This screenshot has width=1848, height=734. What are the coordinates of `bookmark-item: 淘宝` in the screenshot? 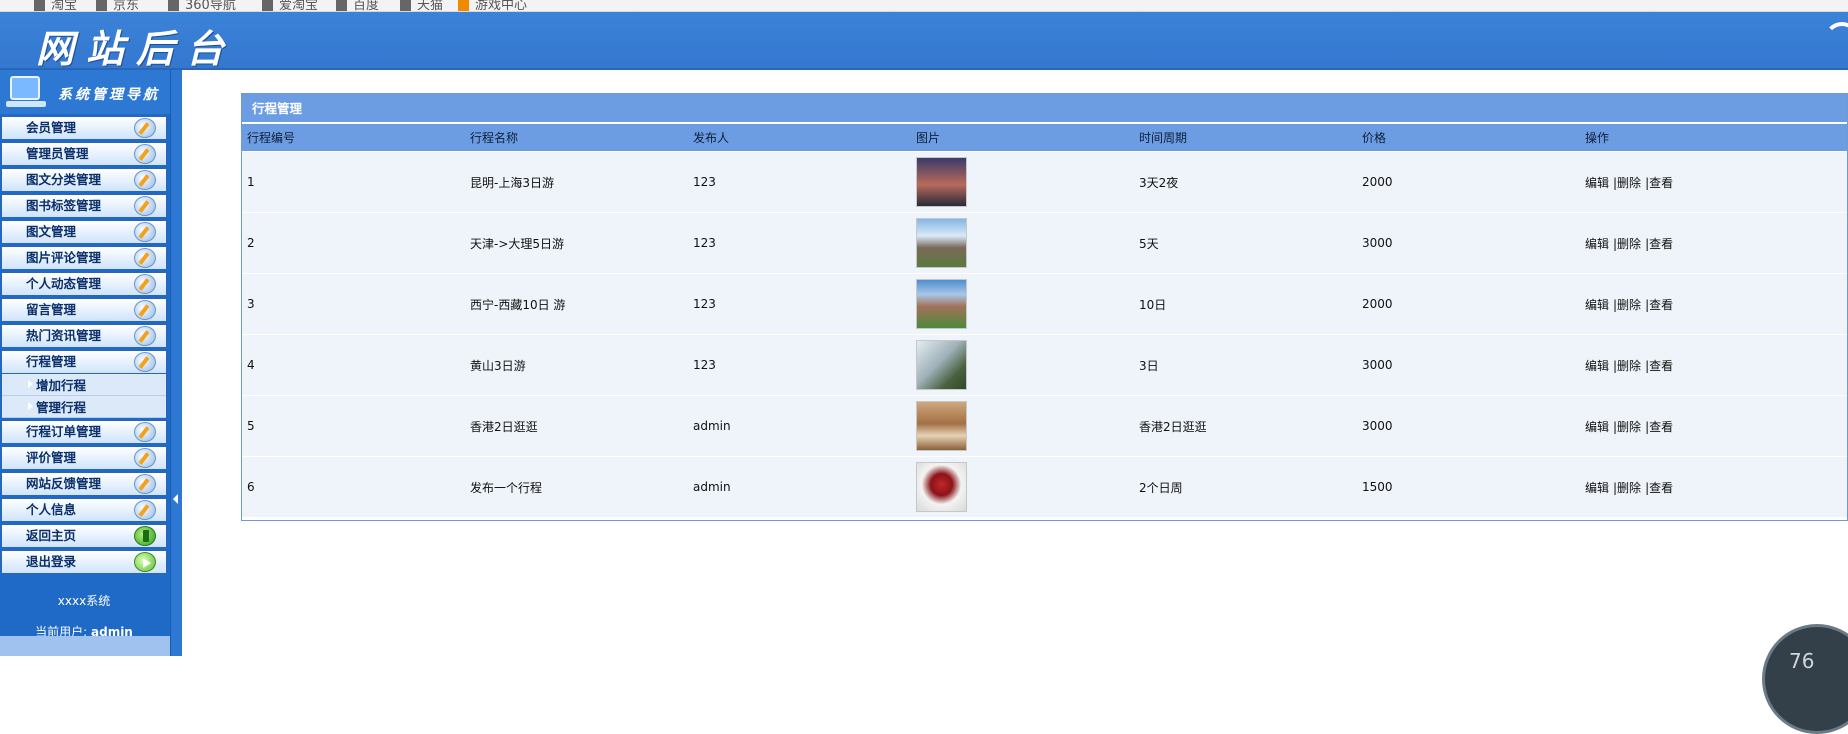 It's located at (55, 5).